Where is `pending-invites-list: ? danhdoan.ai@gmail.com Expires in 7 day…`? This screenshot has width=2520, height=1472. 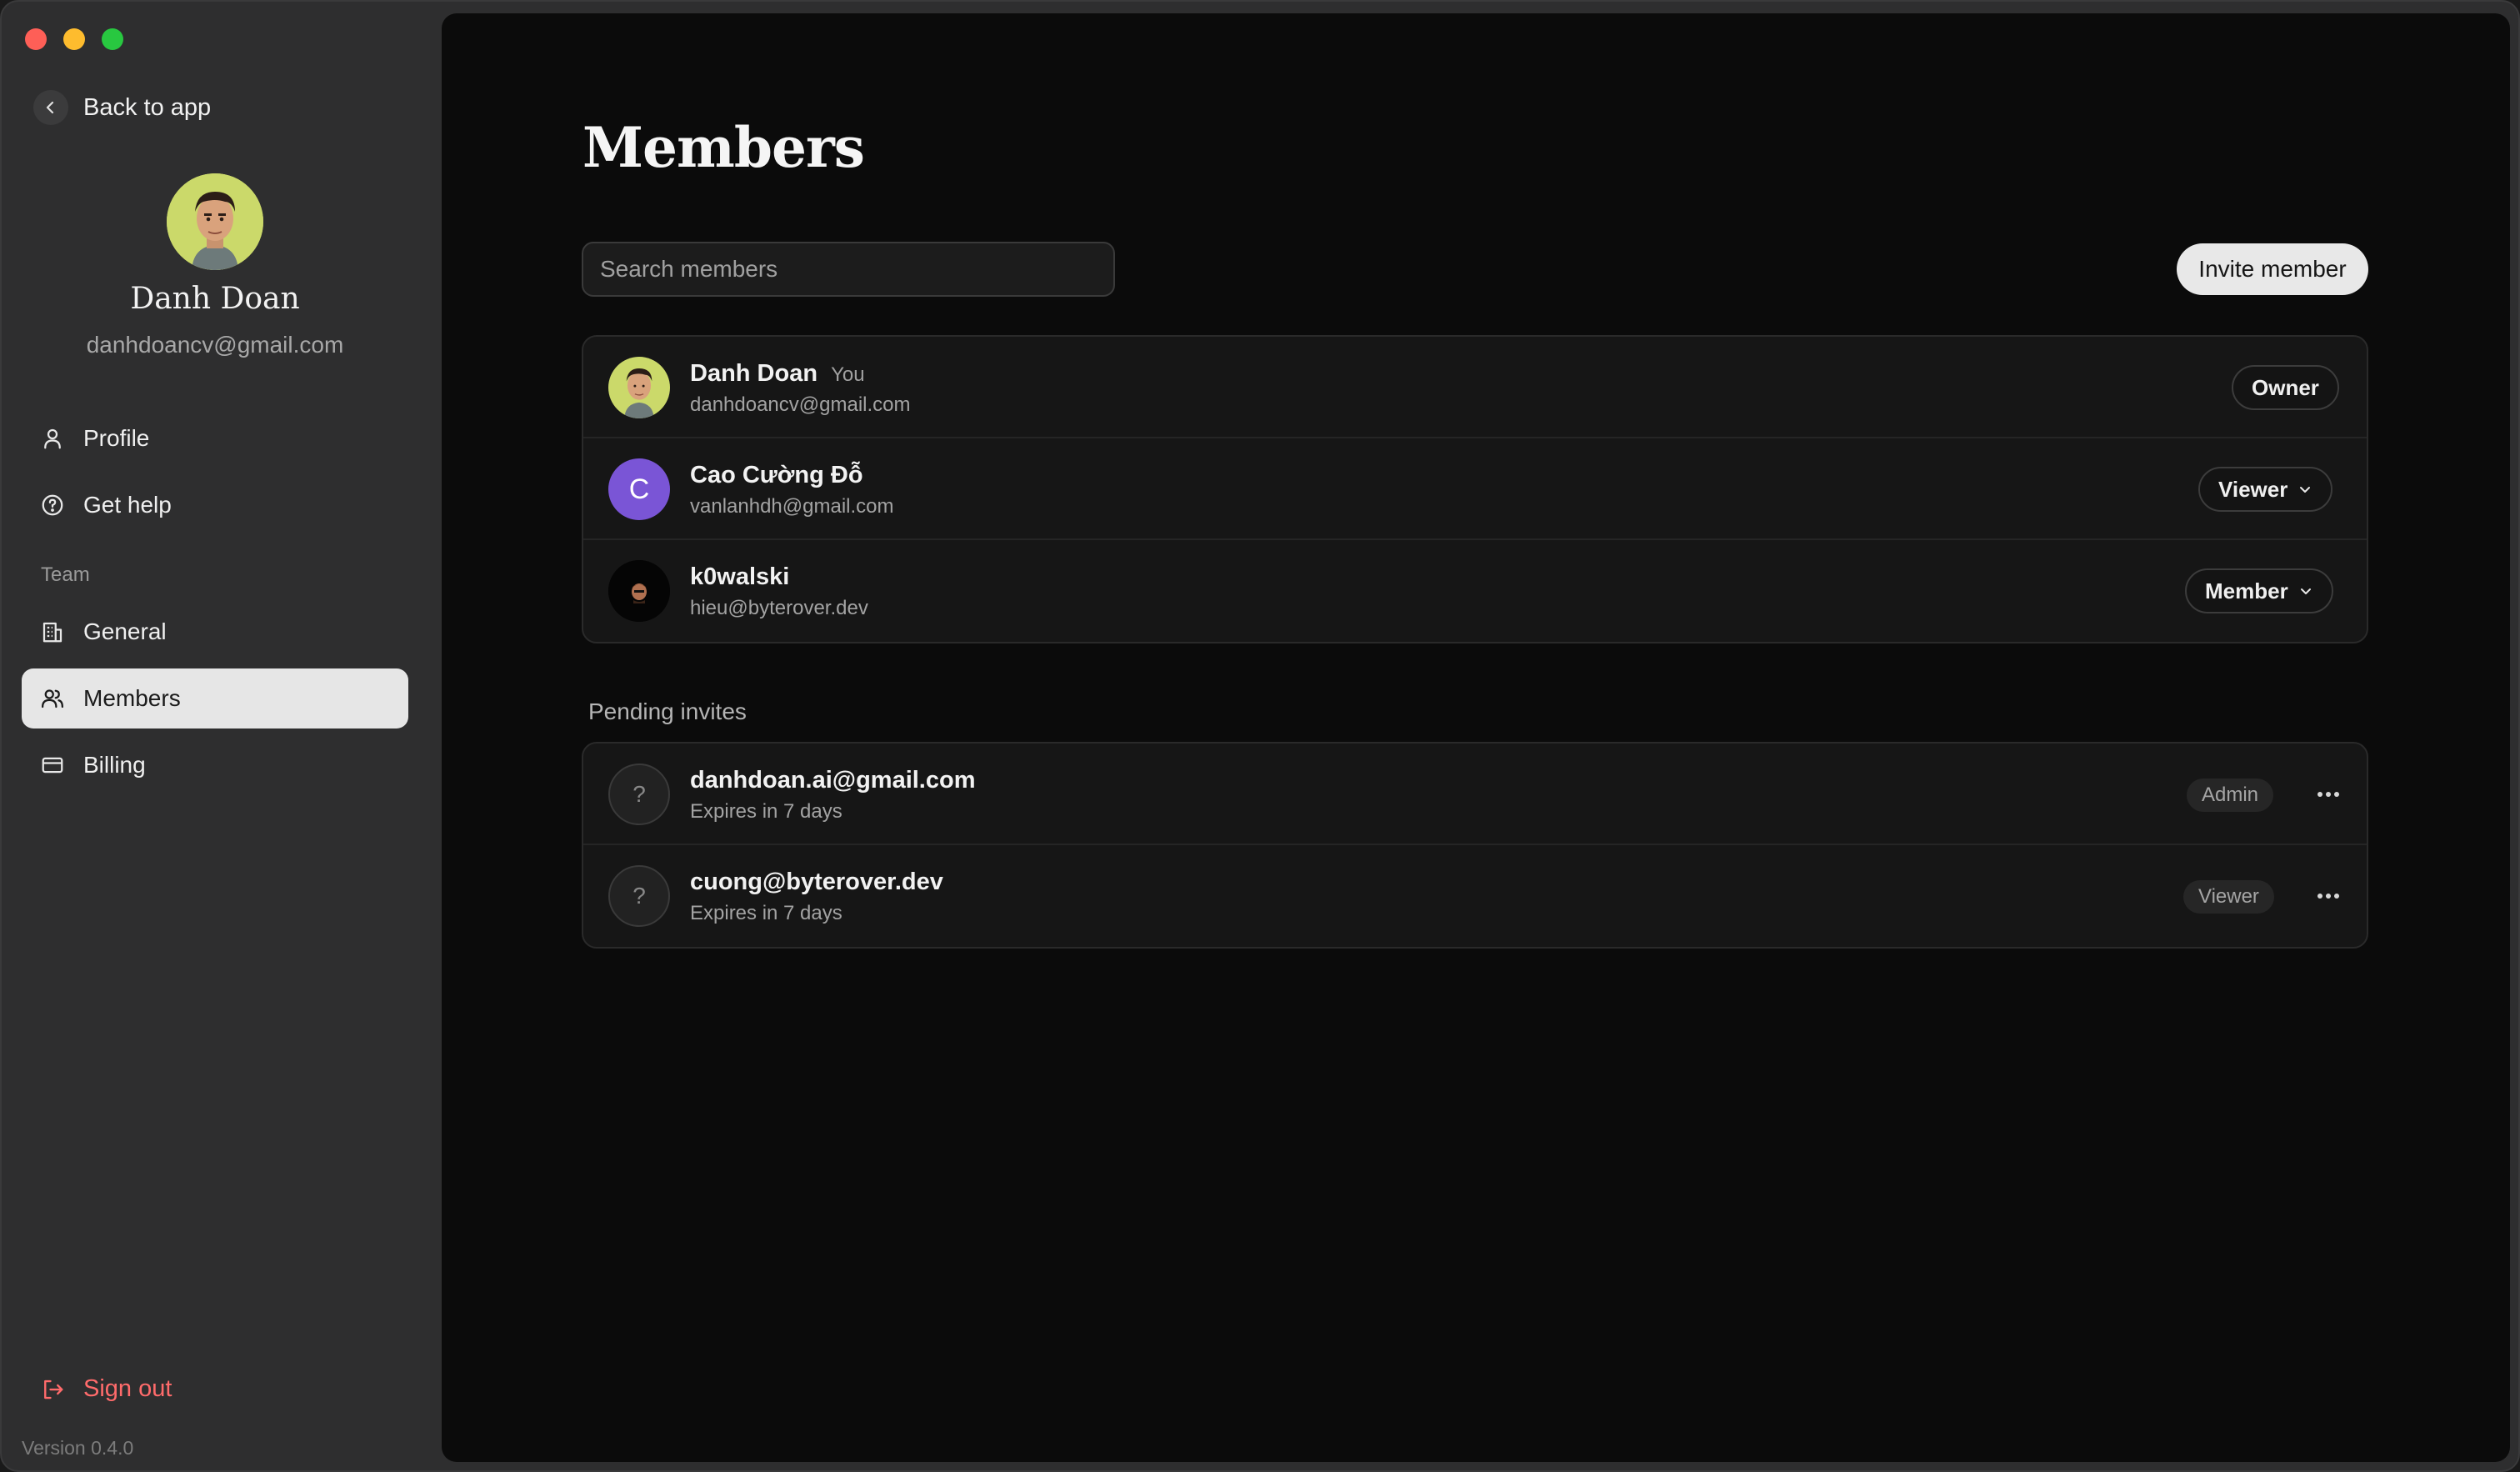
pending-invites-list: ? danhdoan.ai@gmail.com Expires in 7 day… is located at coordinates (1475, 845).